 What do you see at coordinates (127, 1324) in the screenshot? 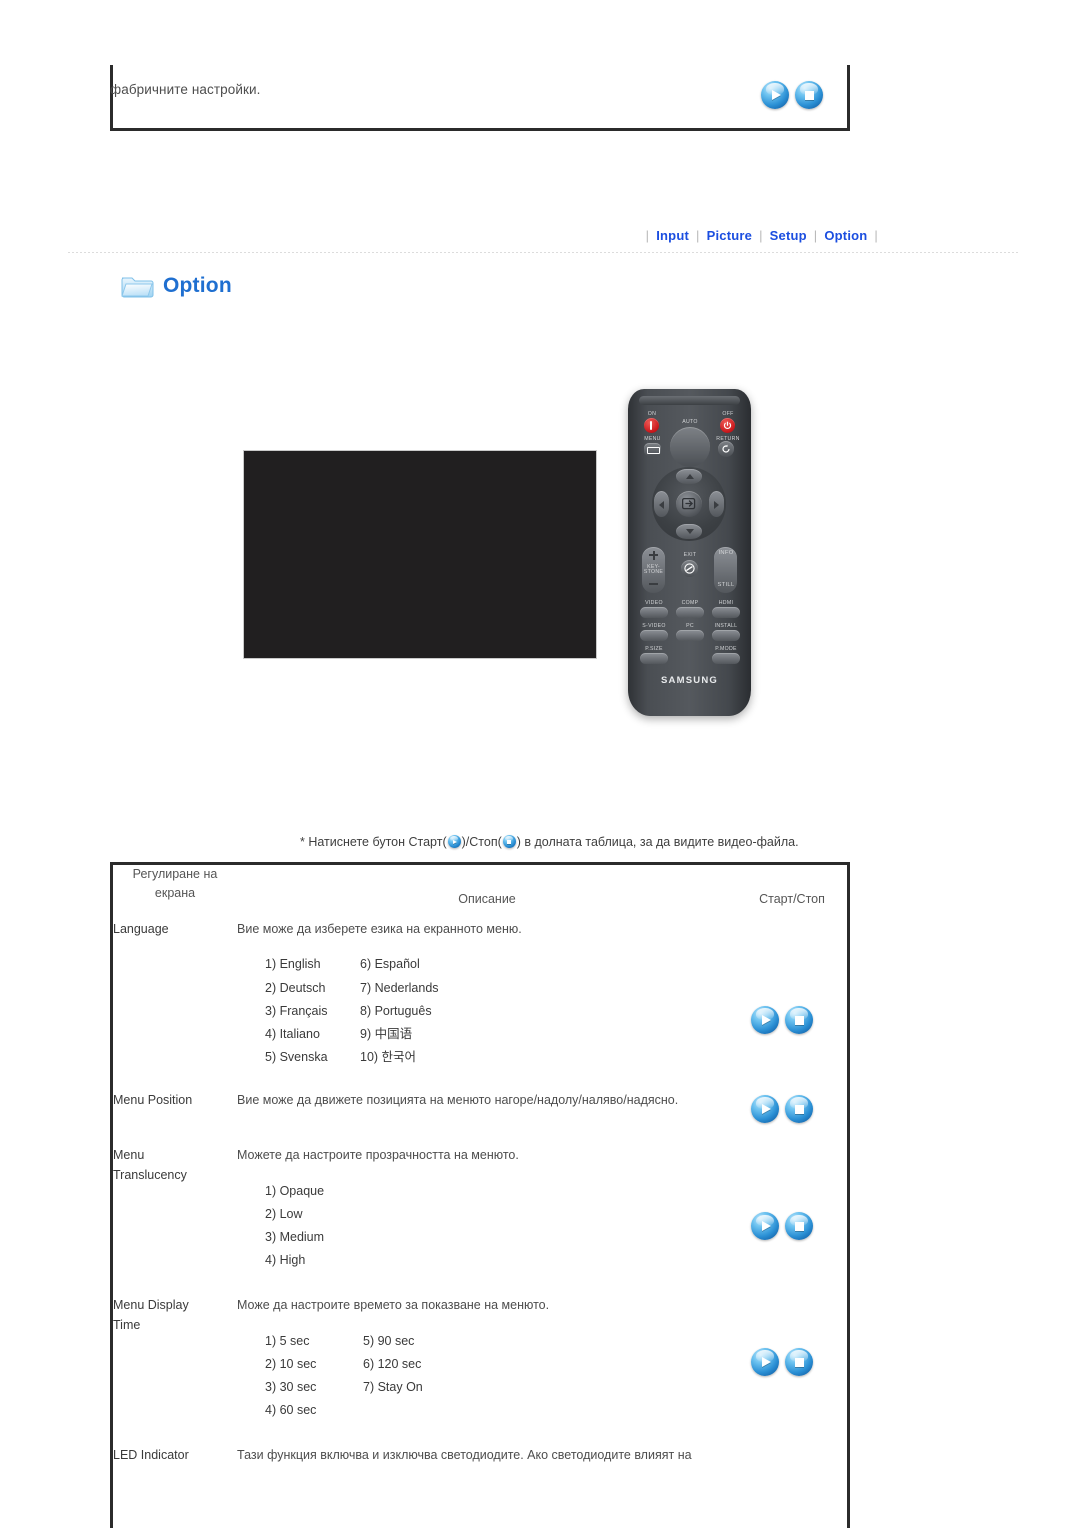
I see `row-name-line2: Time` at bounding box center [127, 1324].